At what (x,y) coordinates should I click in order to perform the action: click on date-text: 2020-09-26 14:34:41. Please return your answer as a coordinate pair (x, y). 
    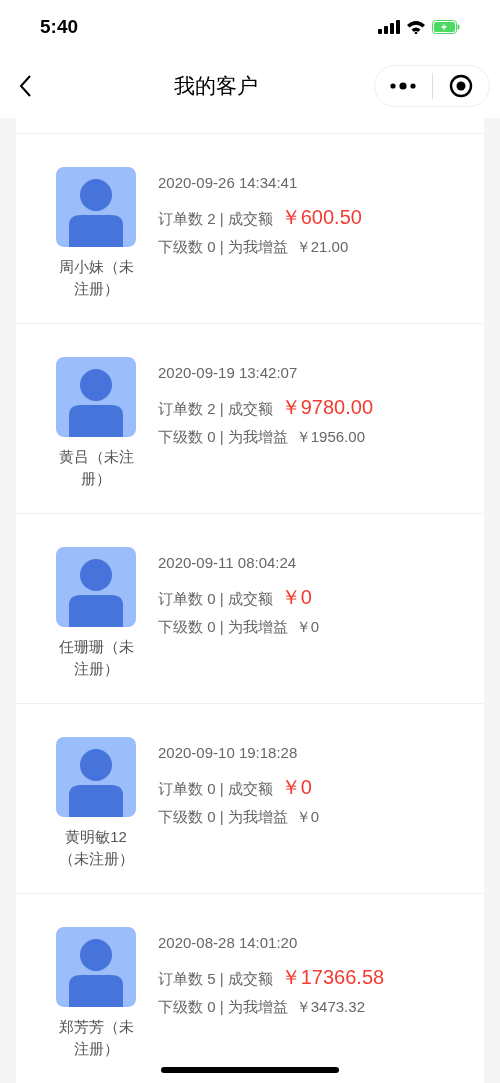
    Looking at the image, I should click on (228, 183).